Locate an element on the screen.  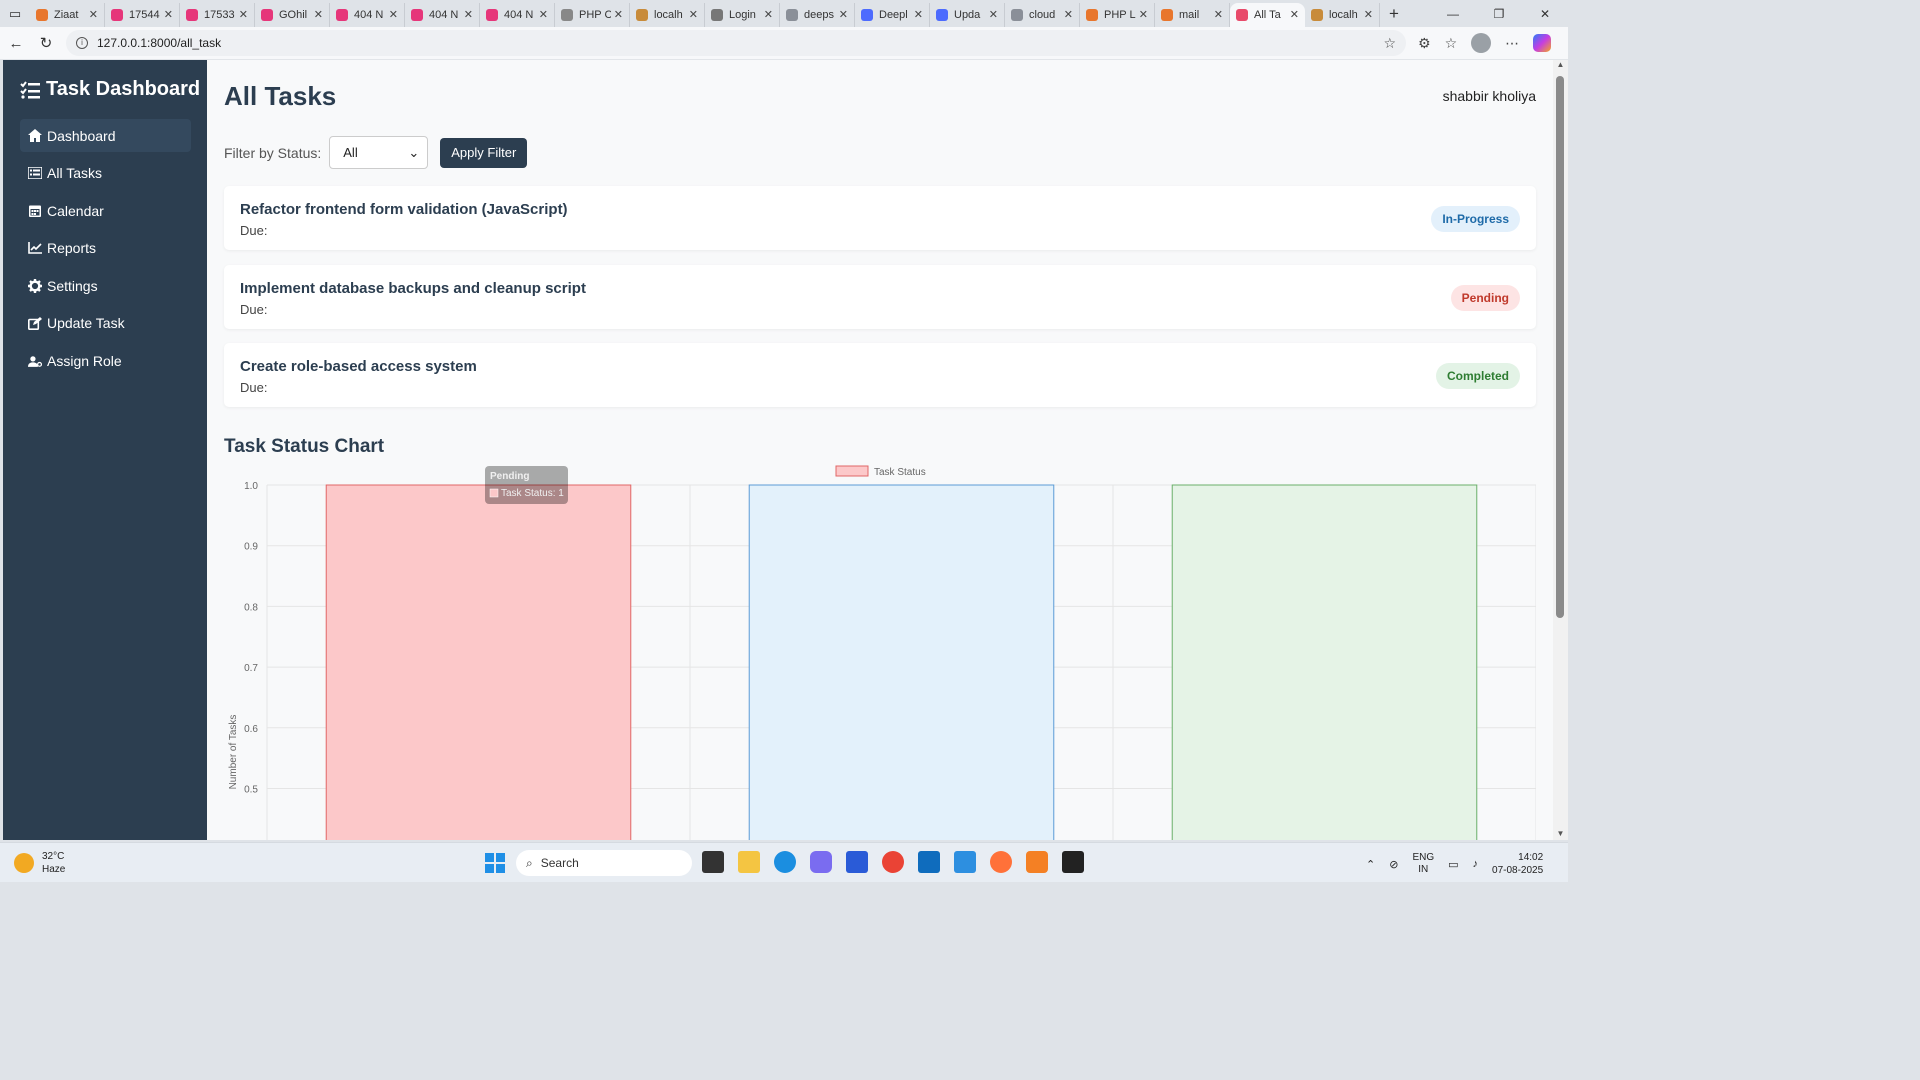
browser-tab: cloud ✕ is located at coordinates (1042, 14).